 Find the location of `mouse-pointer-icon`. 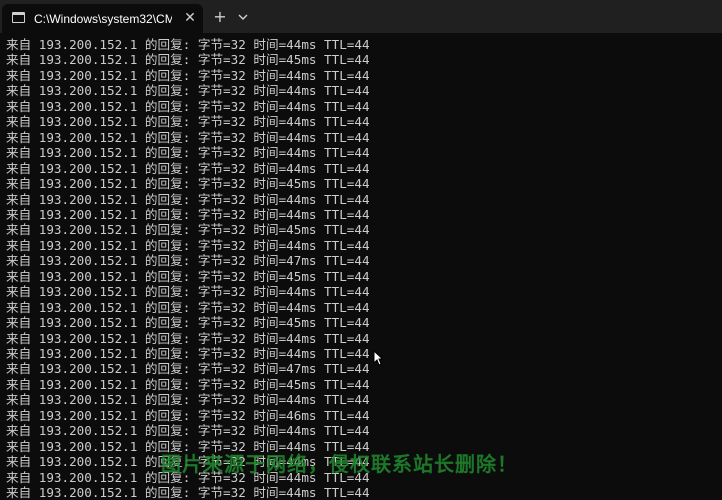

mouse-pointer-icon is located at coordinates (378, 358).